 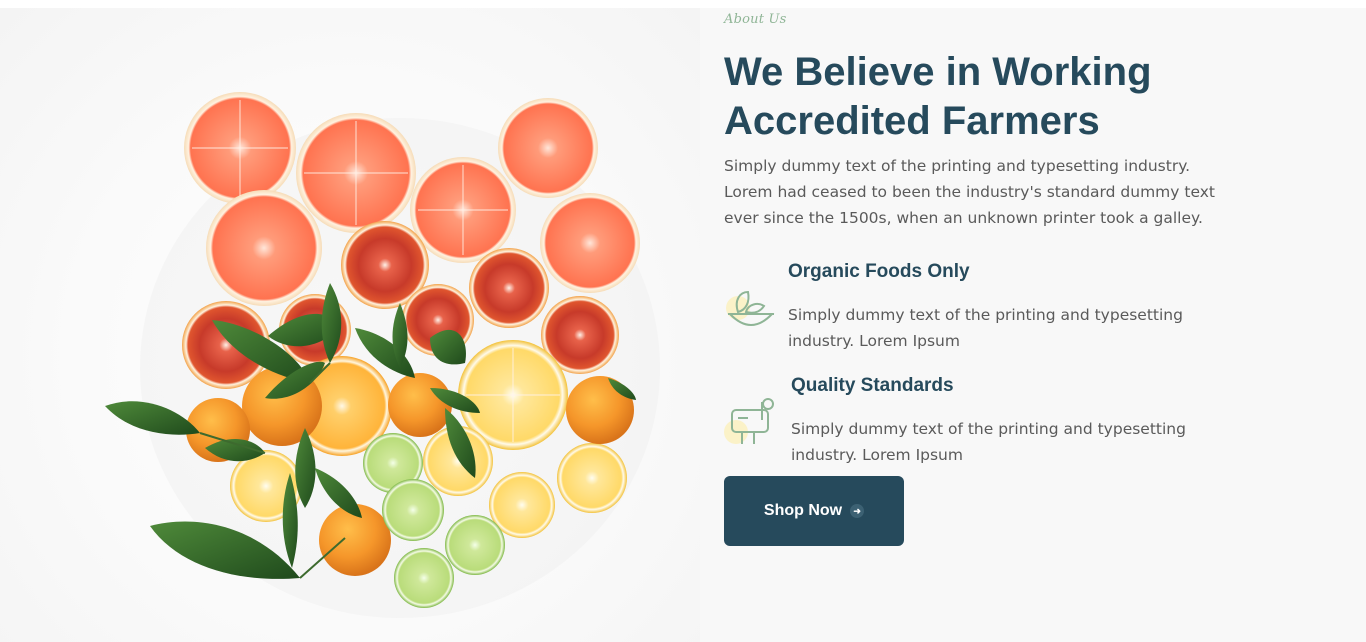 What do you see at coordinates (750, 424) in the screenshot?
I see `mailbox-icon` at bounding box center [750, 424].